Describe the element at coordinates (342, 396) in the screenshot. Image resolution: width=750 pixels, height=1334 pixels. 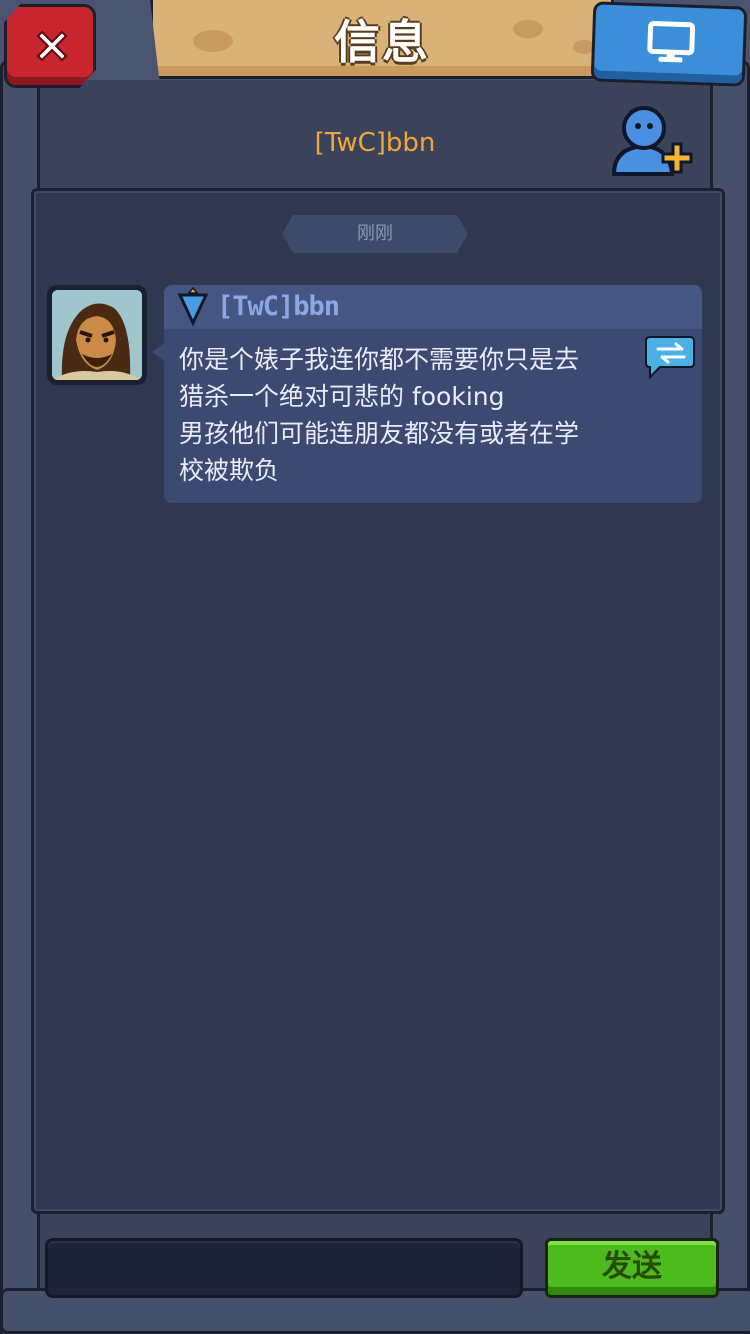
I see `message-line: 猎杀一个绝对可悲的 fooking` at that location.